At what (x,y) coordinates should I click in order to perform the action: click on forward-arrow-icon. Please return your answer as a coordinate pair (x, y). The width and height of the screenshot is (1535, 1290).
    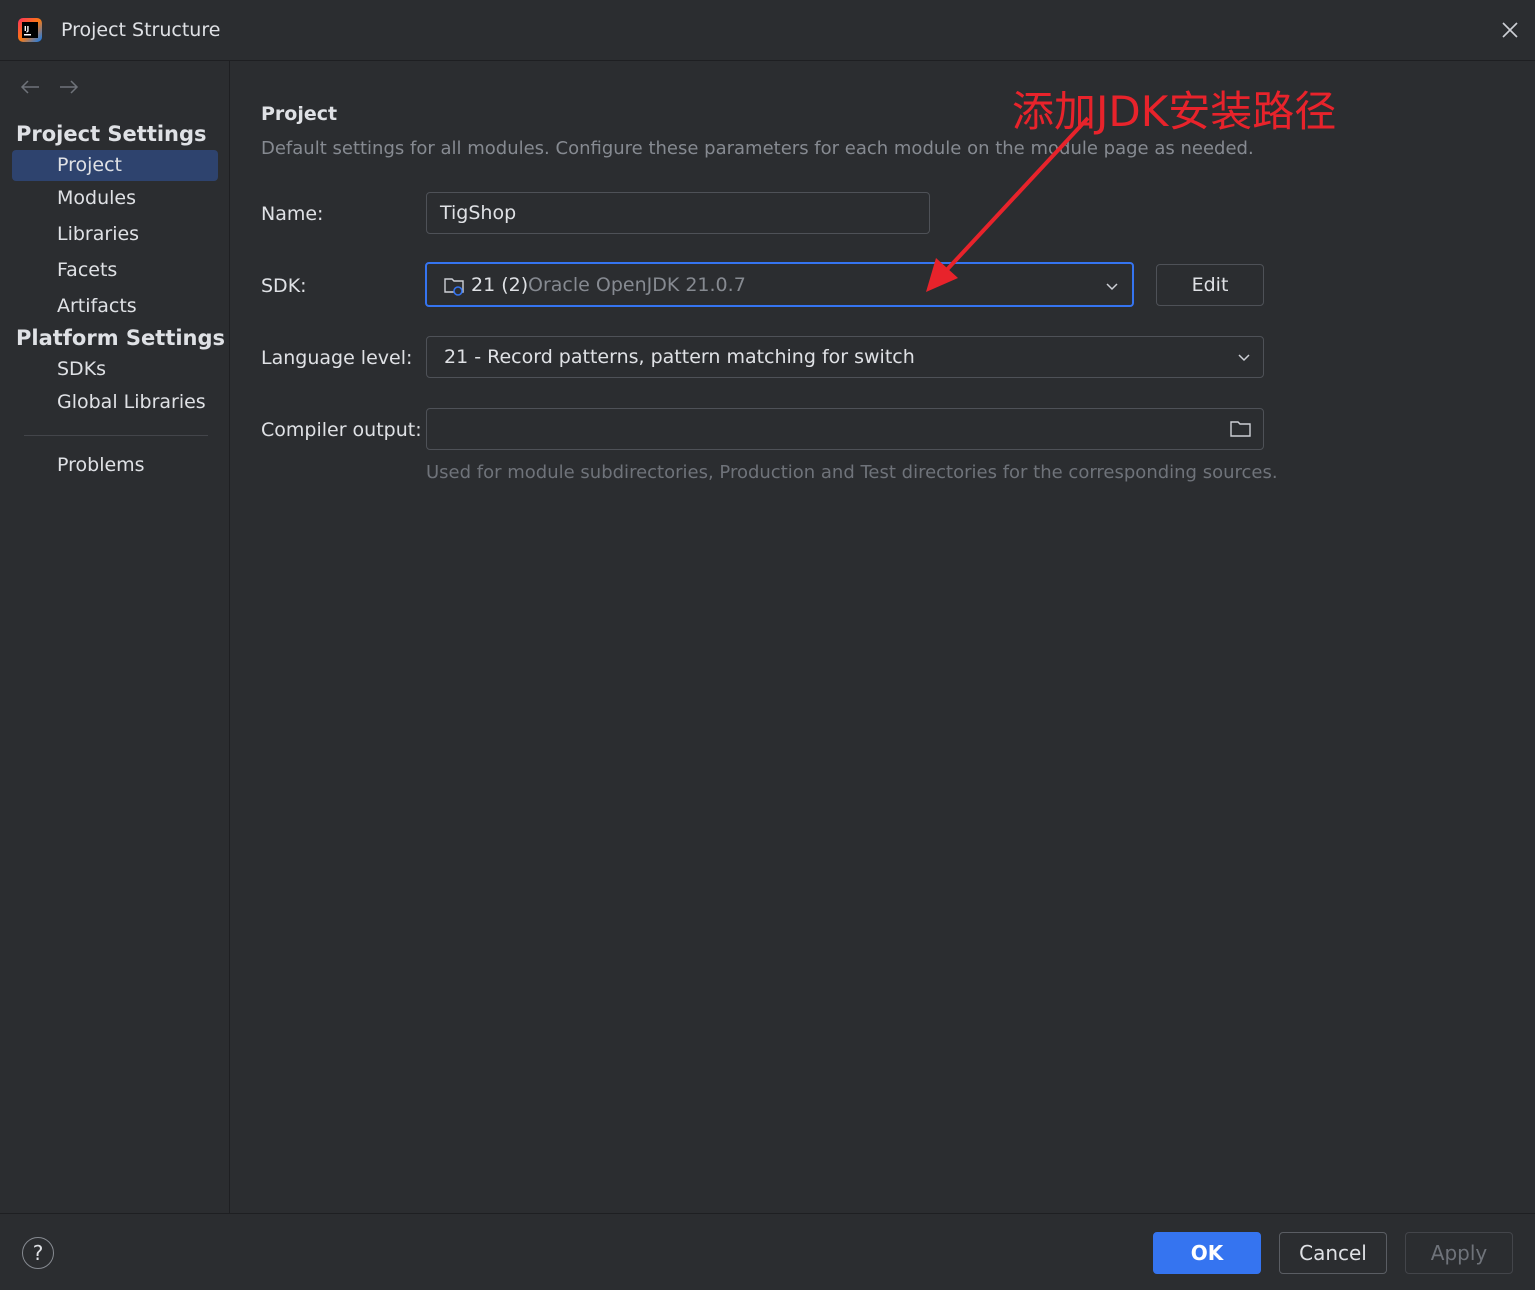
    Looking at the image, I should click on (69, 87).